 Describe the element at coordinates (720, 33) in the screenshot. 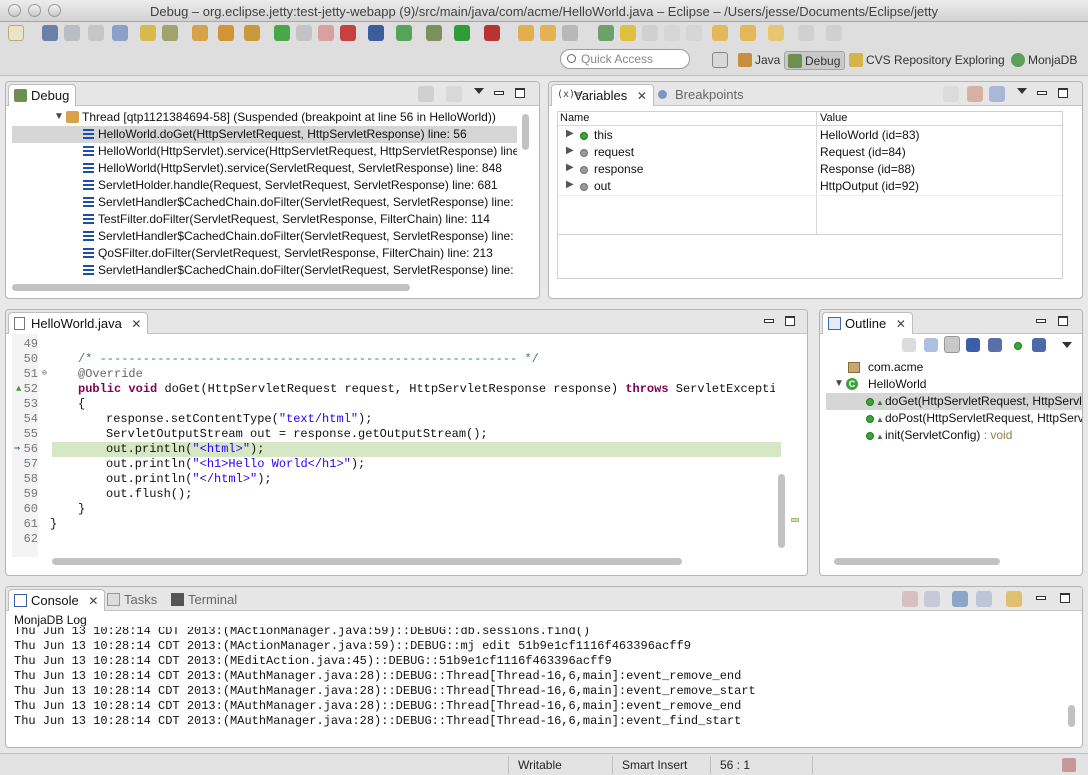

I see `next-annotation-icon` at that location.